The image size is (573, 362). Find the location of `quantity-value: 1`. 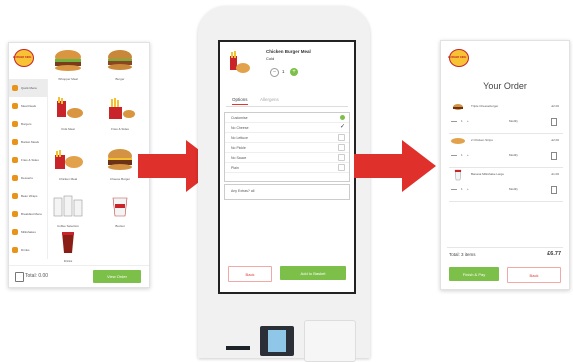

quantity-value: 1 is located at coordinates (283, 71).